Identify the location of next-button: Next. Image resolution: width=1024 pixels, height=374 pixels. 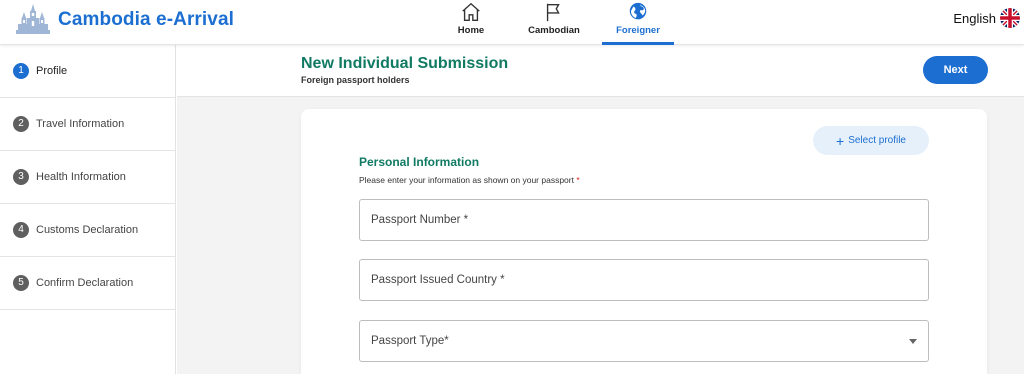
(955, 70).